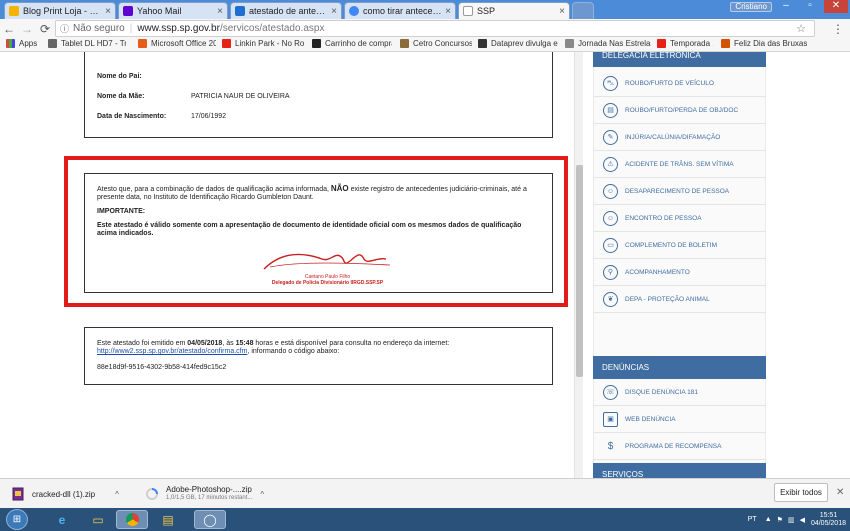 The width and height of the screenshot is (850, 531). I want to click on start-button: ⊞, so click(17, 519).